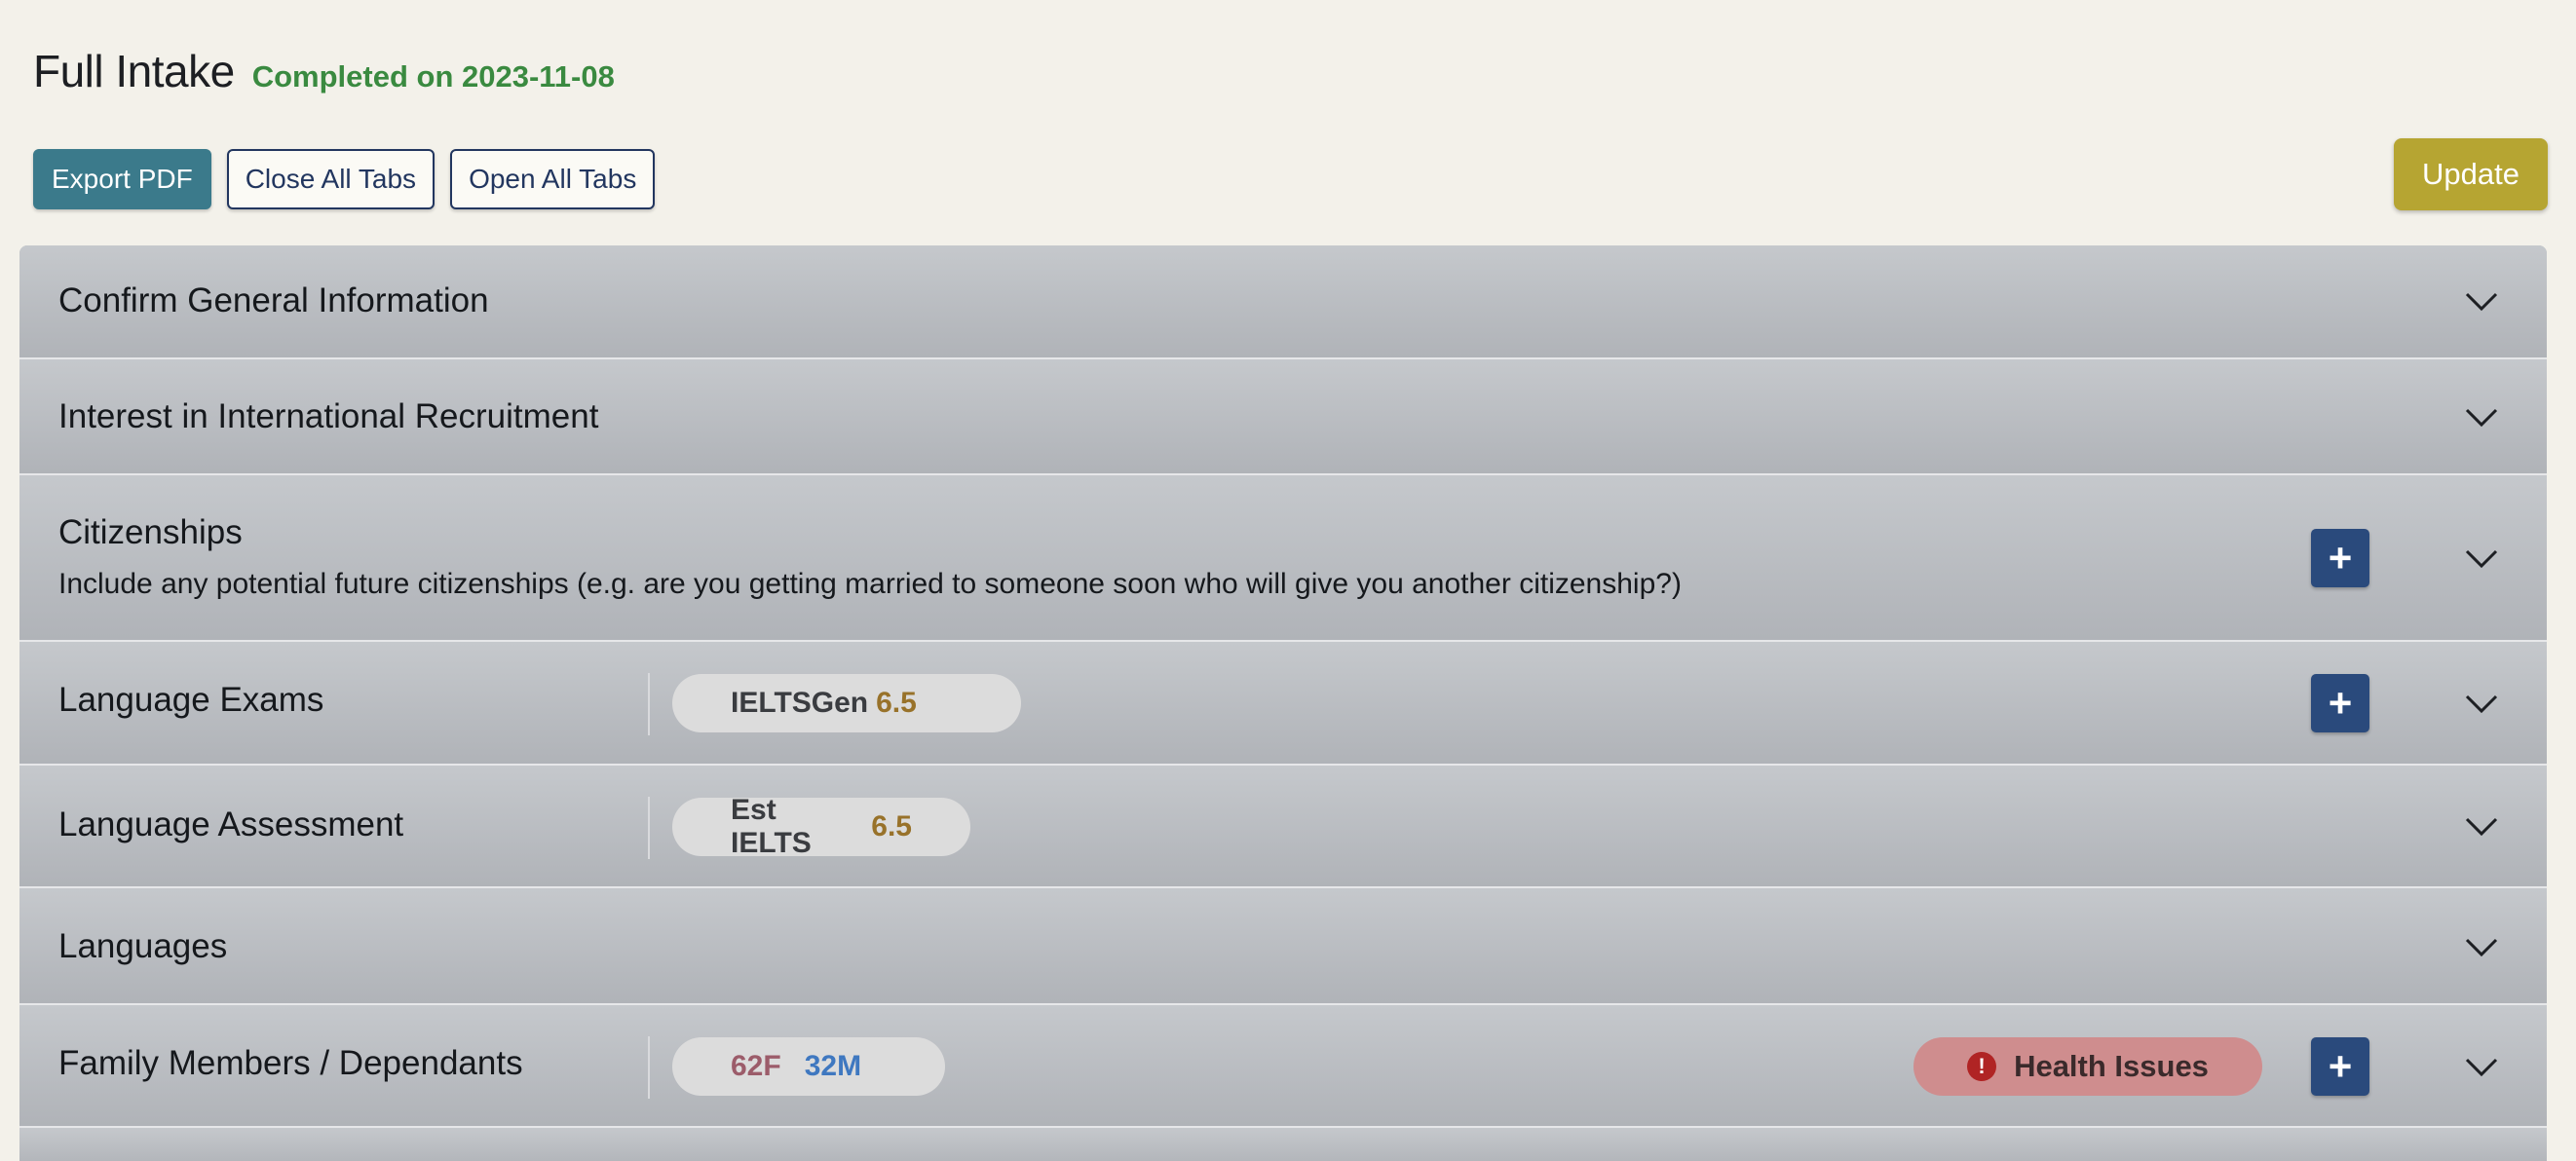 This screenshot has width=2576, height=1161. What do you see at coordinates (1982, 1066) in the screenshot?
I see `warning-icon: !` at bounding box center [1982, 1066].